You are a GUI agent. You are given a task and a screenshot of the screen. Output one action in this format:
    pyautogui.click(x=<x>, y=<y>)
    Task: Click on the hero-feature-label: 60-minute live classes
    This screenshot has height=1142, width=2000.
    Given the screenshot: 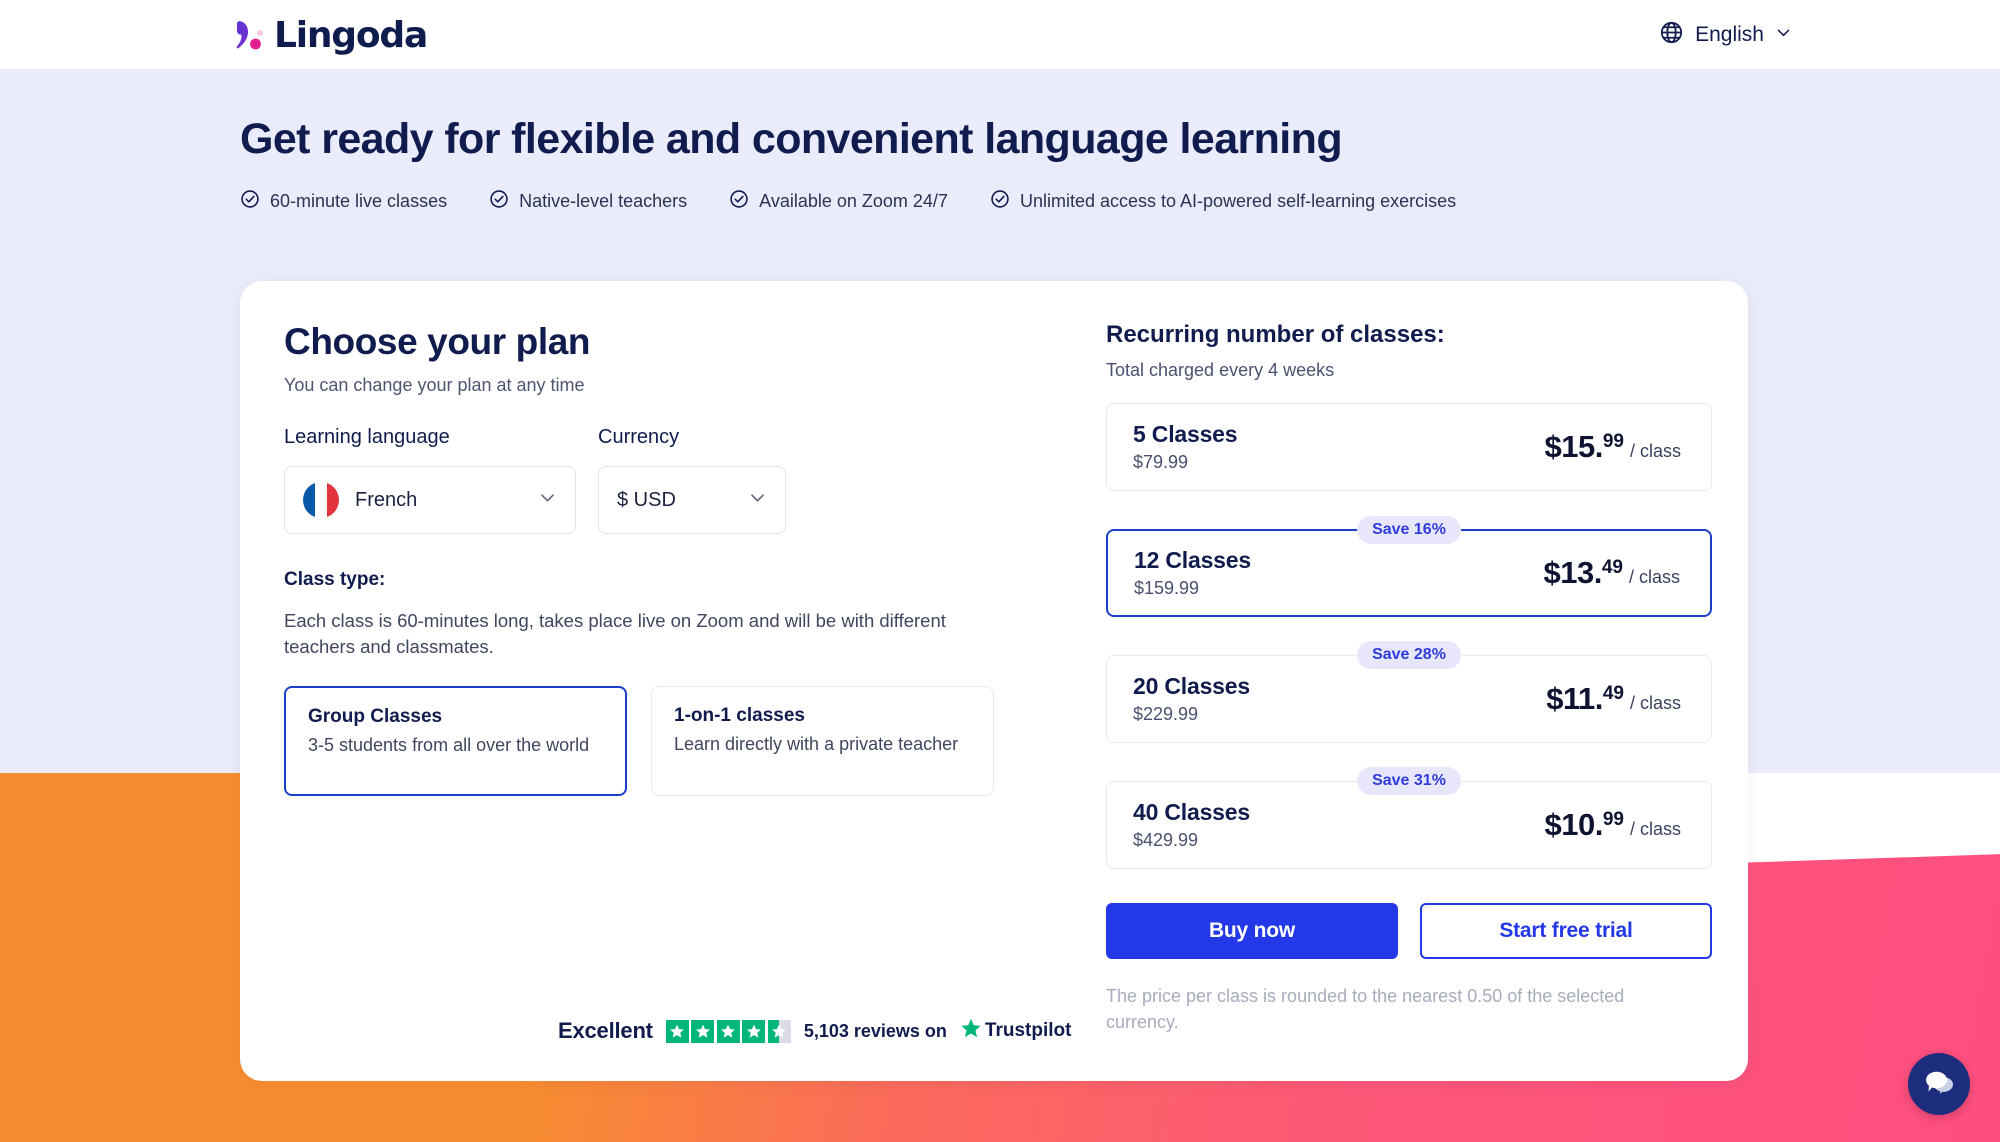 What is the action you would take?
    pyautogui.click(x=359, y=201)
    